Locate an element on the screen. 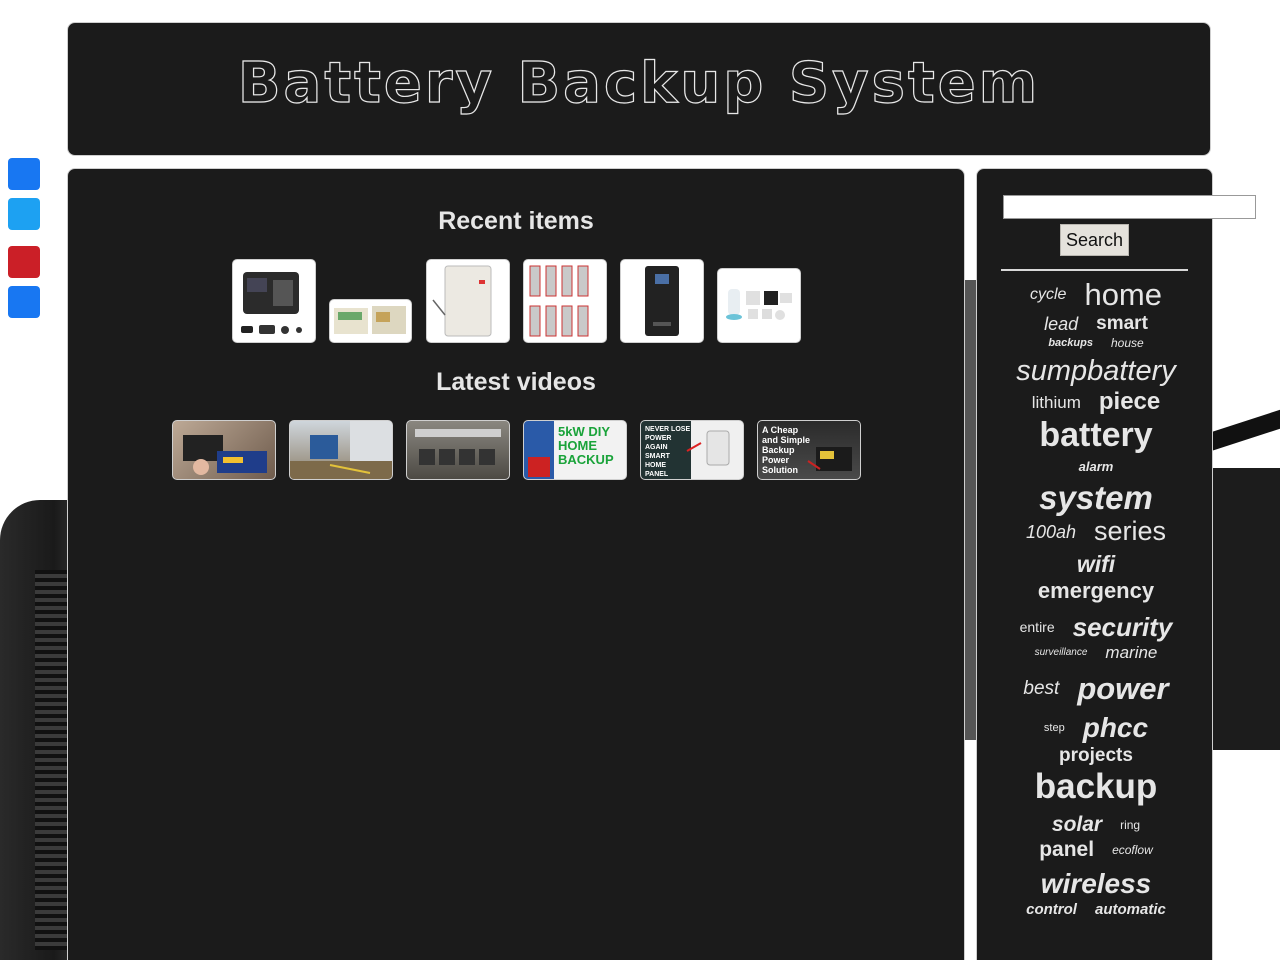 The width and height of the screenshot is (1280, 960). recent-item-battery-boxes is located at coordinates (370, 321).